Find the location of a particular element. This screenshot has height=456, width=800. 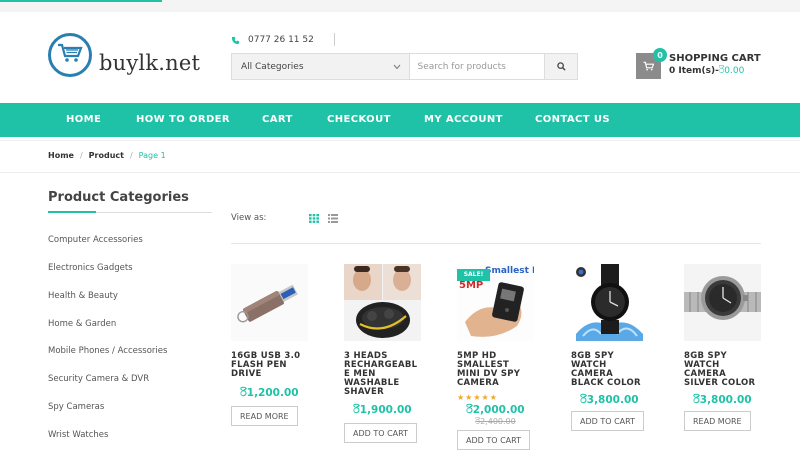

breadcrumb: Home / Product / Page 1 is located at coordinates (107, 155).